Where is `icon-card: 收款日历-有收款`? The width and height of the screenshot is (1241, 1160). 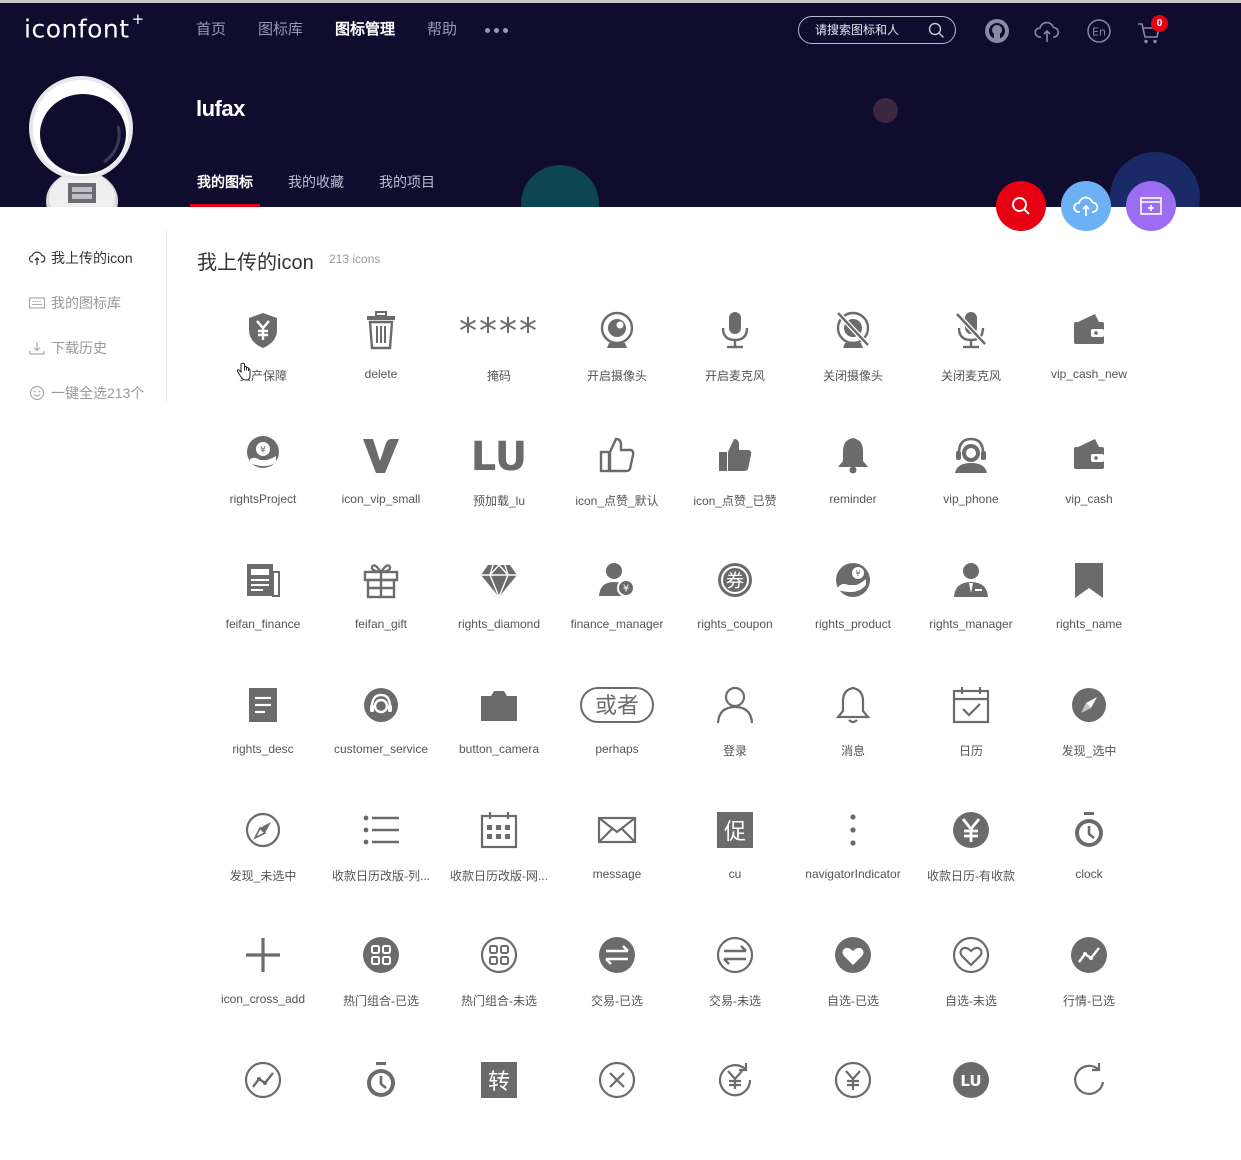 icon-card: 收款日历-有收款 is located at coordinates (971, 855).